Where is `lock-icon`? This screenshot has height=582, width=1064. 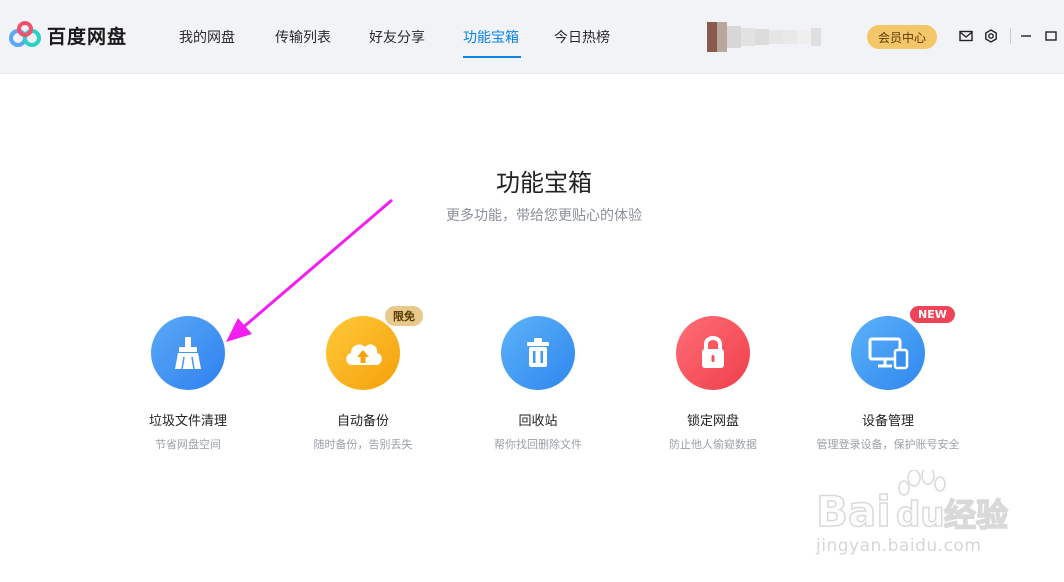 lock-icon is located at coordinates (713, 353).